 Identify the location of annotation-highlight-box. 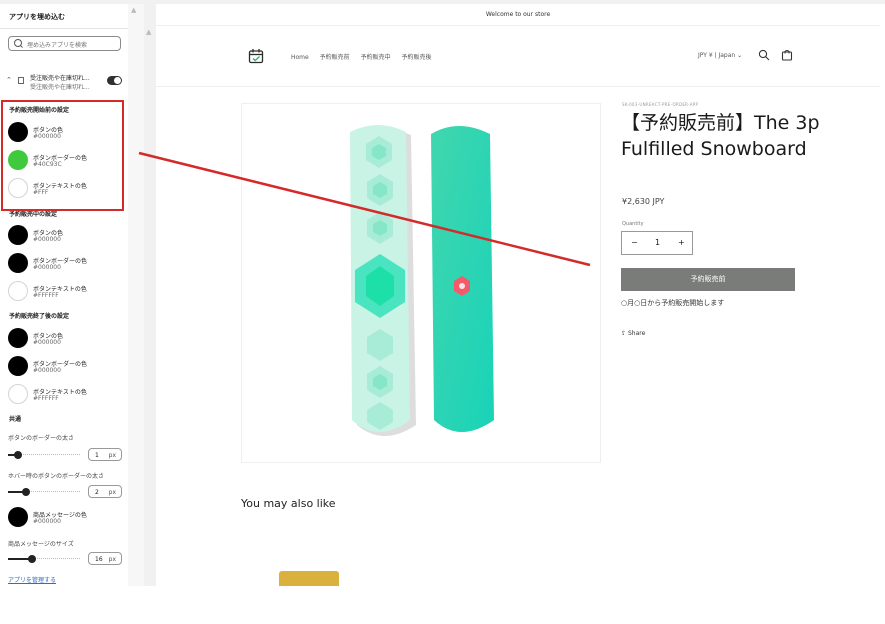
(62, 155).